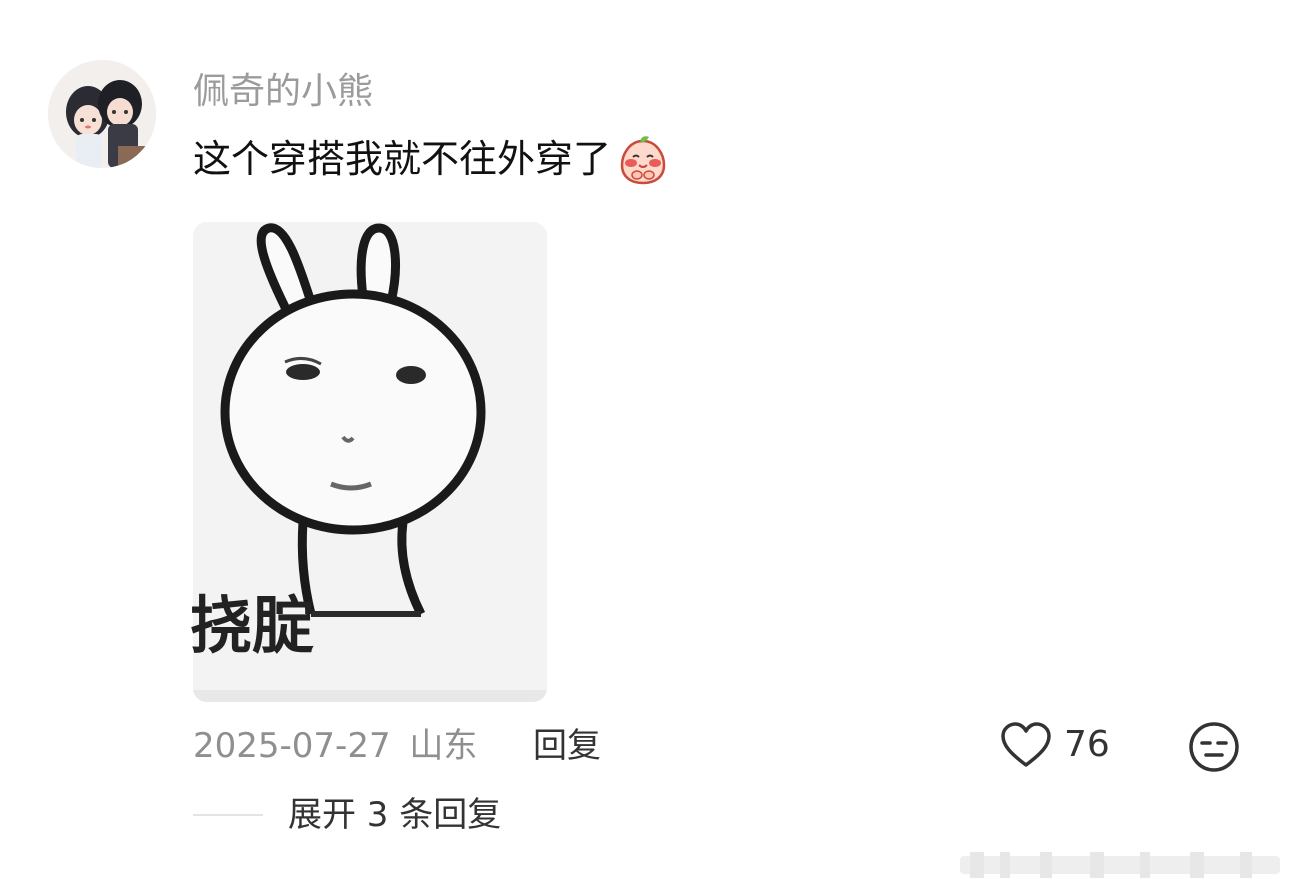 Image resolution: width=1290 pixels, height=893 pixels. What do you see at coordinates (228, 815) in the screenshot?
I see `expand-divider` at bounding box center [228, 815].